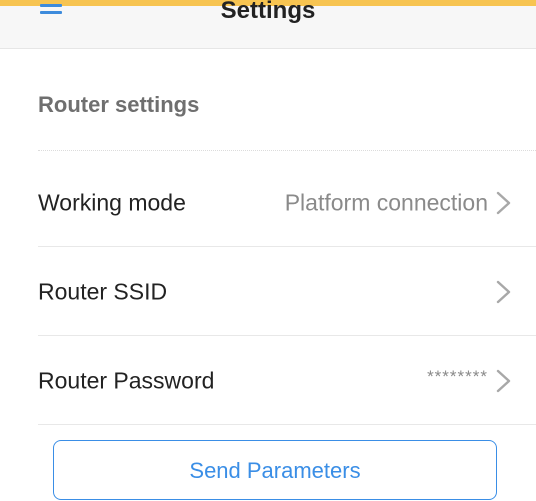 This screenshot has width=536, height=501. Describe the element at coordinates (103, 291) in the screenshot. I see `router-ssid-label: Router SSID` at that location.